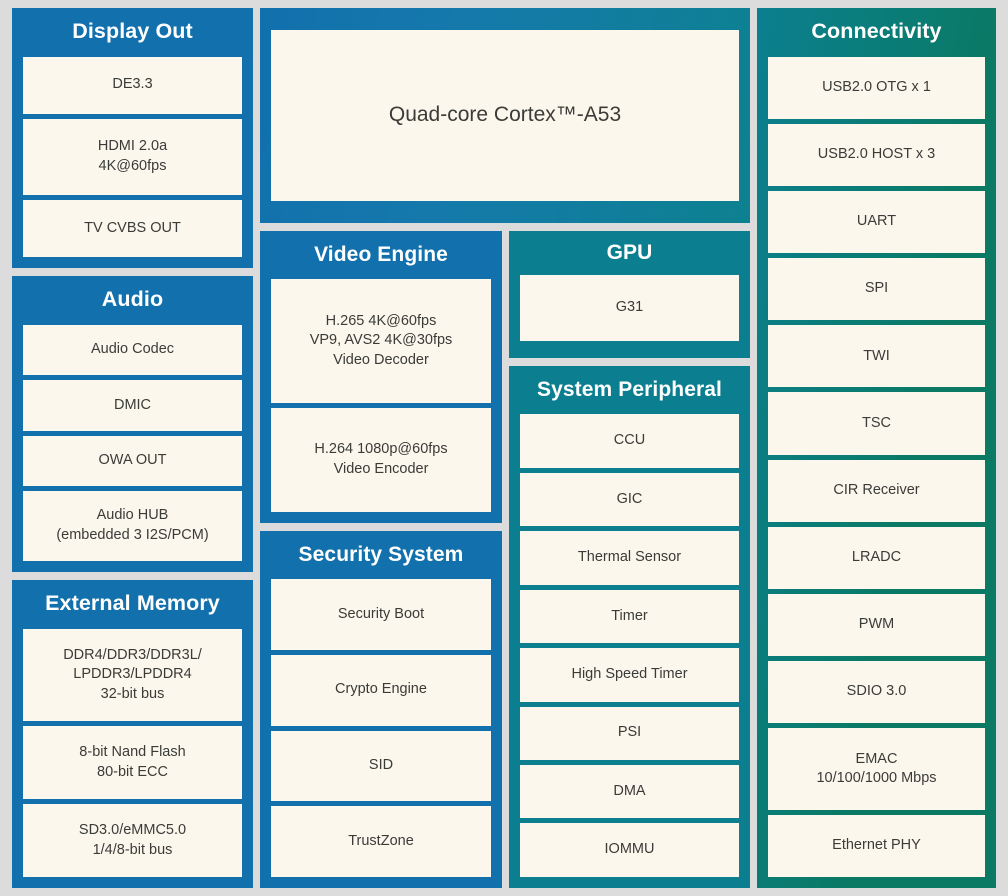 The image size is (1008, 896). I want to click on block-title-gpu: GPU, so click(629, 252).